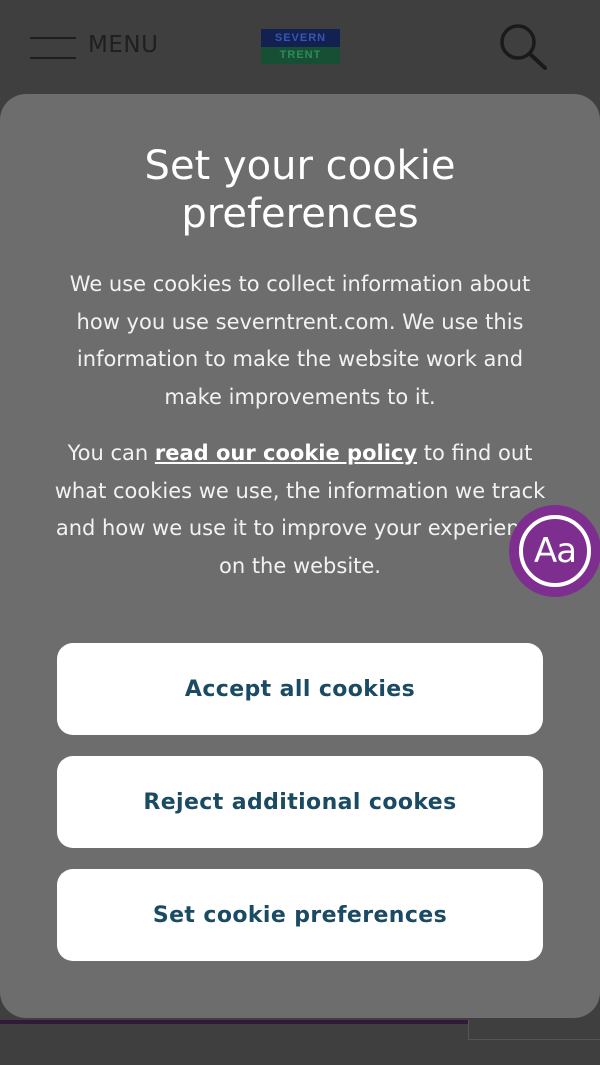 The height and width of the screenshot is (1065, 600). I want to click on reject-additional-cookies-button: Reject additional cookes, so click(300, 802).